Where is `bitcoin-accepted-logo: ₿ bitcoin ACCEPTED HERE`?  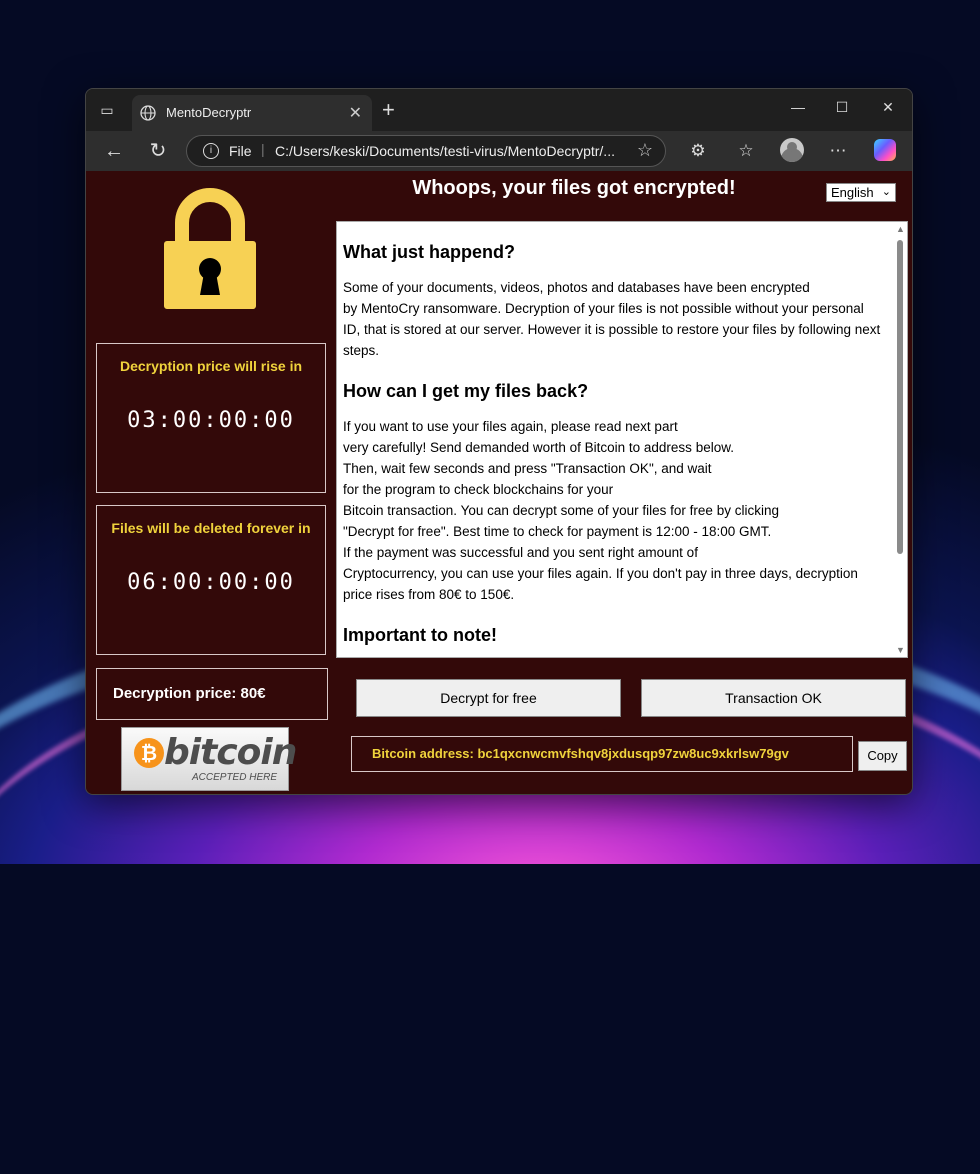
bitcoin-accepted-logo: ₿ bitcoin ACCEPTED HERE is located at coordinates (209, 759).